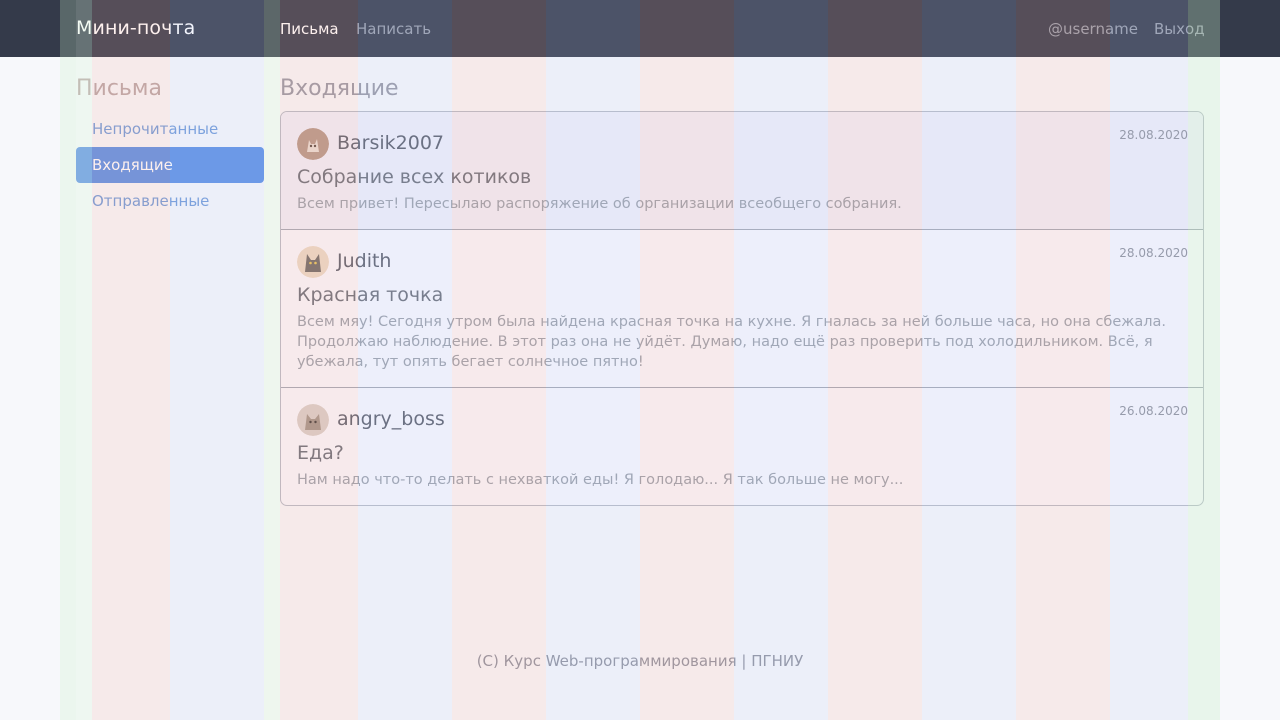  Describe the element at coordinates (1093, 29) in the screenshot. I see `username-link: @username` at that location.